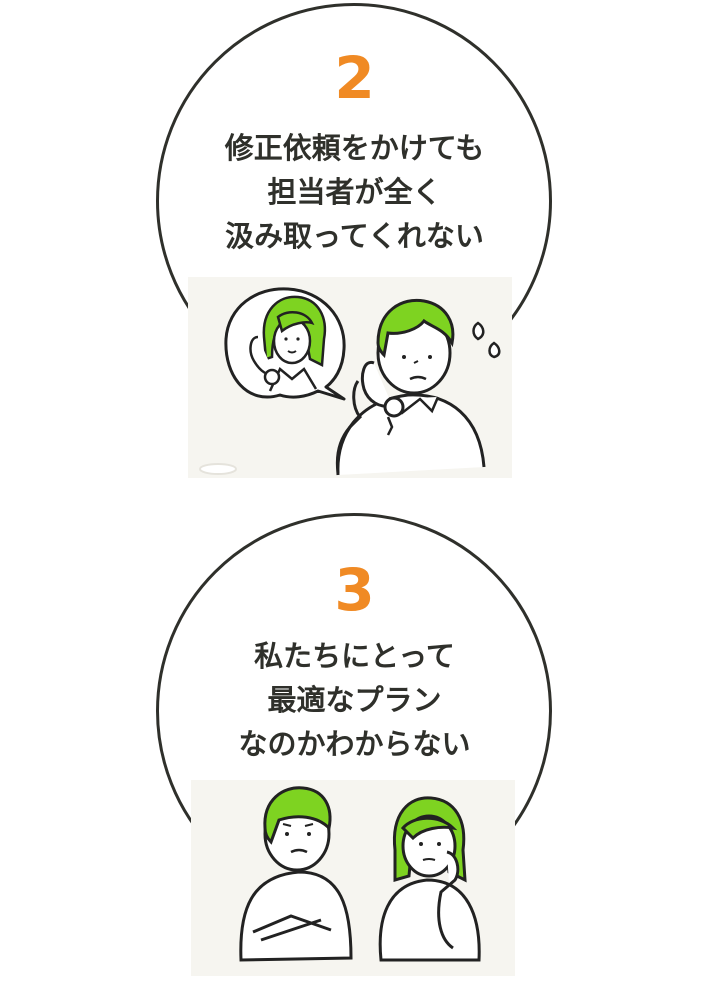  I want to click on problem-title: 私たちにとって 最適なプラン なのかわからない, so click(354, 700).